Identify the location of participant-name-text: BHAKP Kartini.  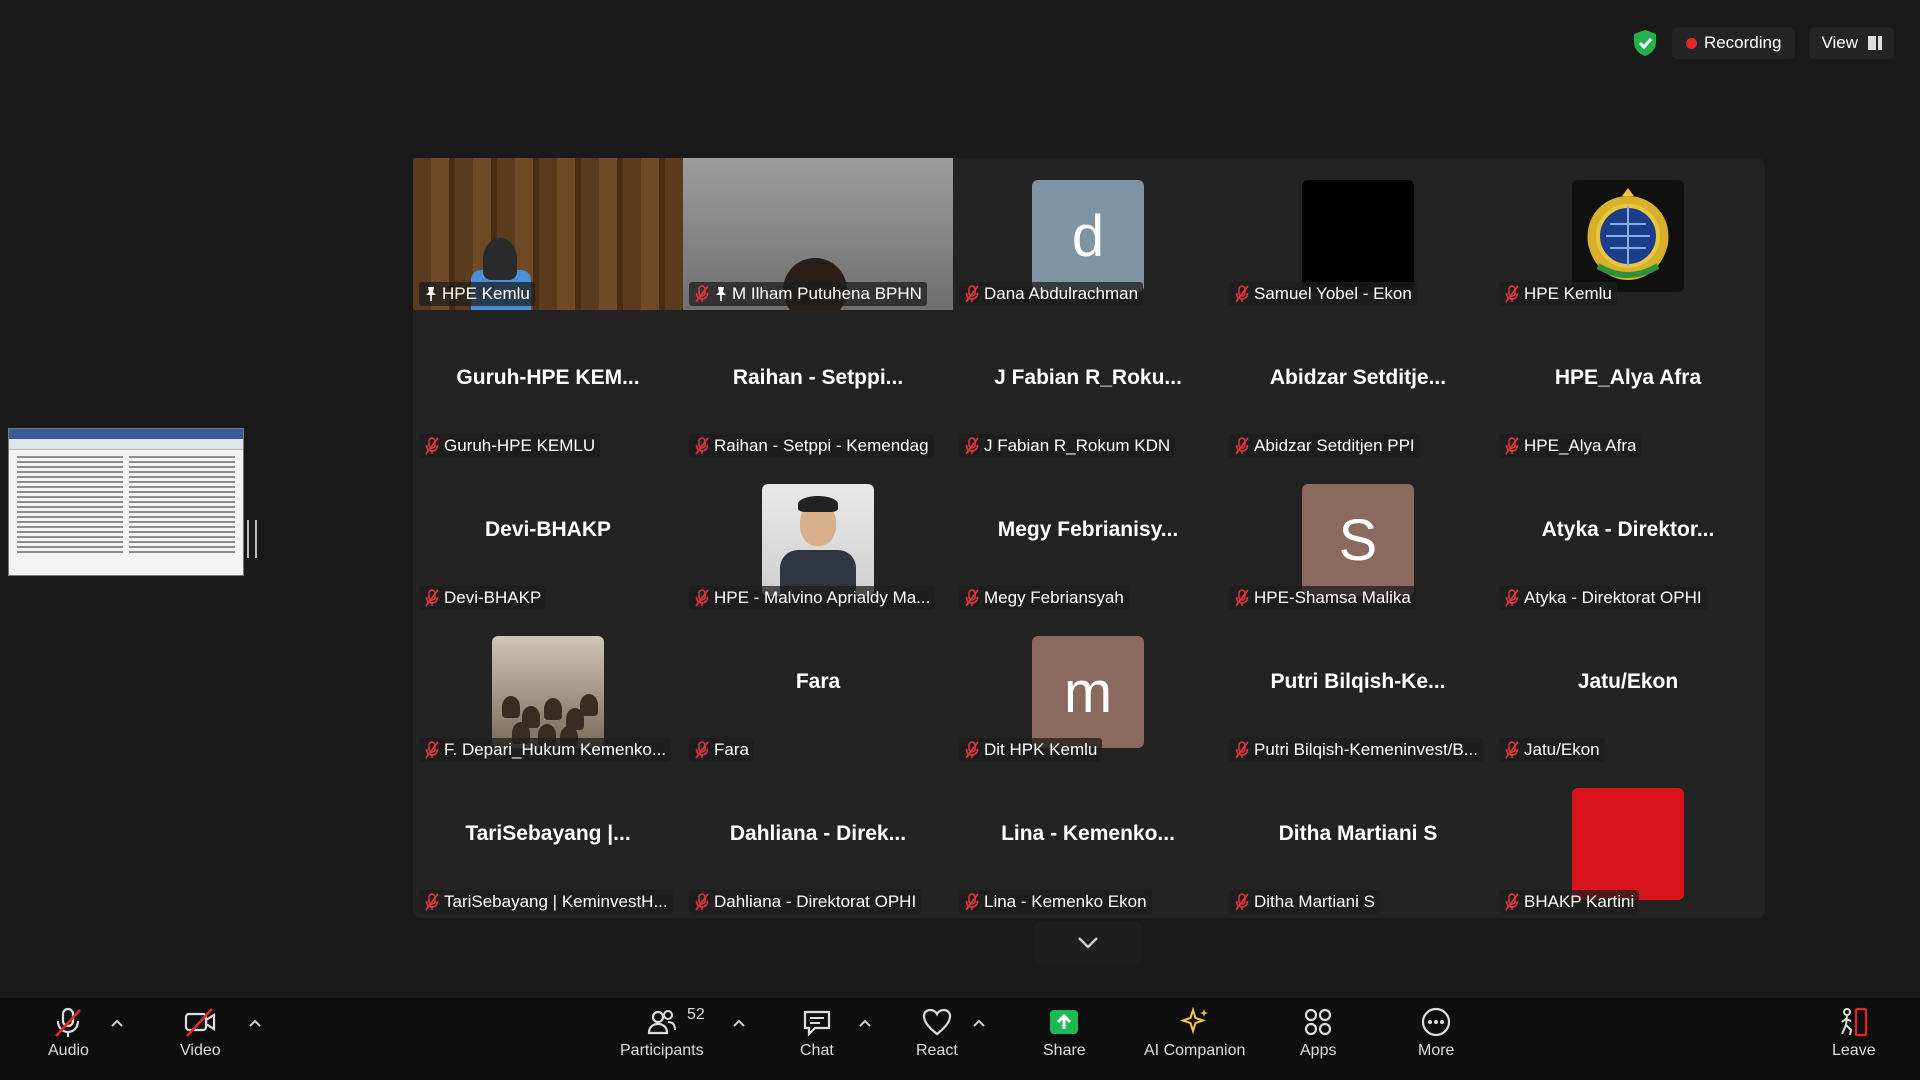
(1579, 901).